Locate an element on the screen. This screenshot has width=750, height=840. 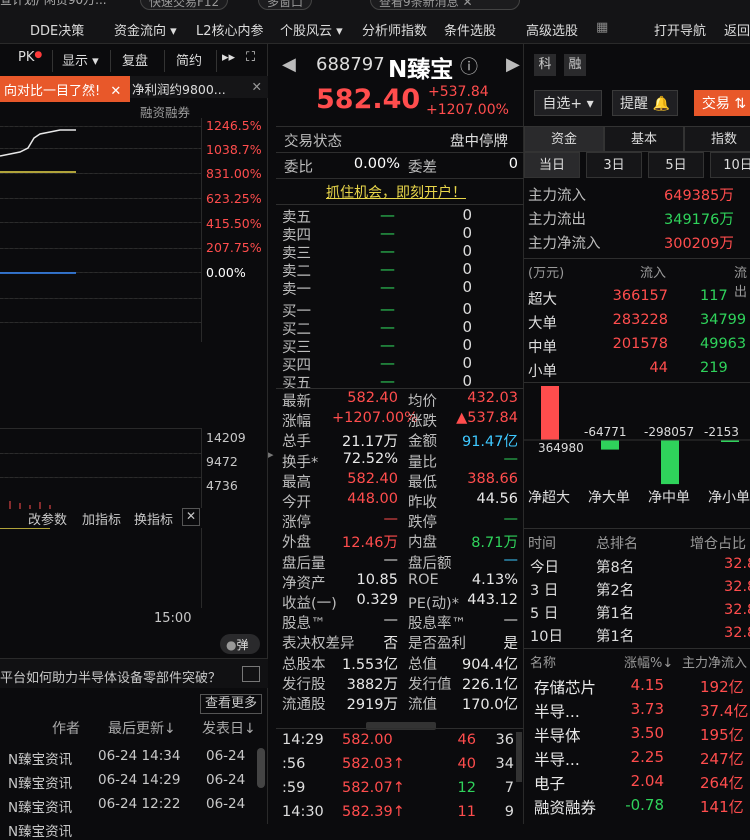
toggle-label: 弹 is located at coordinates (242, 645).